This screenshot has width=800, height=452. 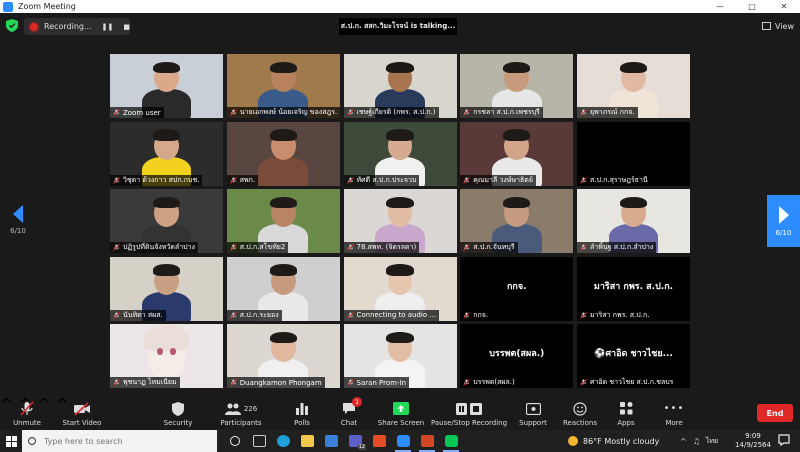 What do you see at coordinates (283, 221) in the screenshot?
I see `participant-tile: ส.ป.ก.สโขทัย2` at bounding box center [283, 221].